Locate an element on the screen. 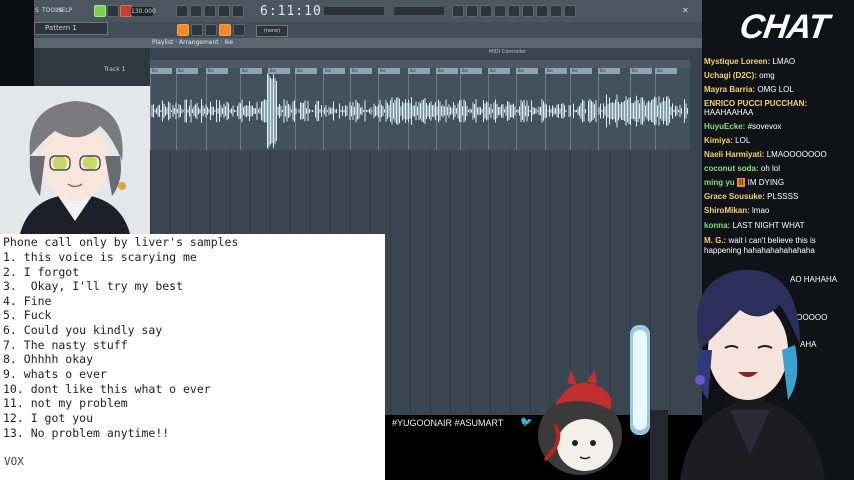 This screenshot has height=480, width=854. chat-username: ming yu is located at coordinates (719, 182).